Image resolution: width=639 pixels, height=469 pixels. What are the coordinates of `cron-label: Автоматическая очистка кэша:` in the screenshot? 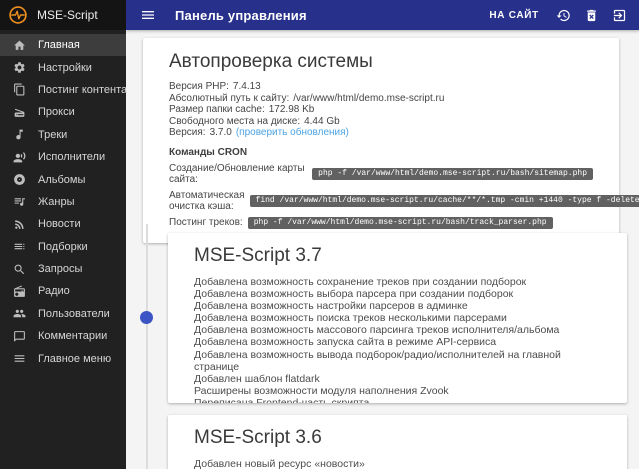 It's located at (207, 200).